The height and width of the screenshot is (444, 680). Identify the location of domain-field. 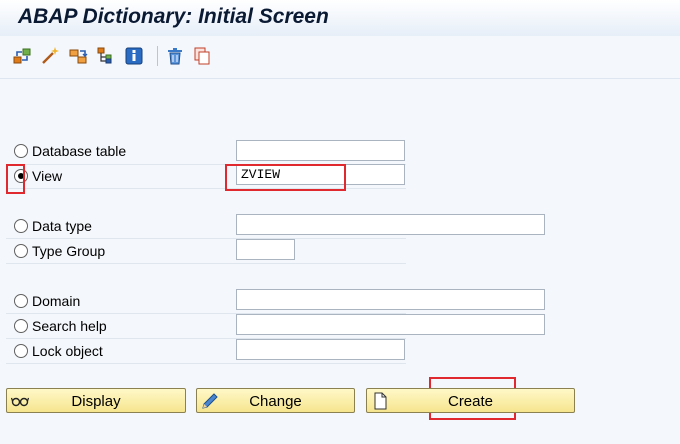
(390, 299).